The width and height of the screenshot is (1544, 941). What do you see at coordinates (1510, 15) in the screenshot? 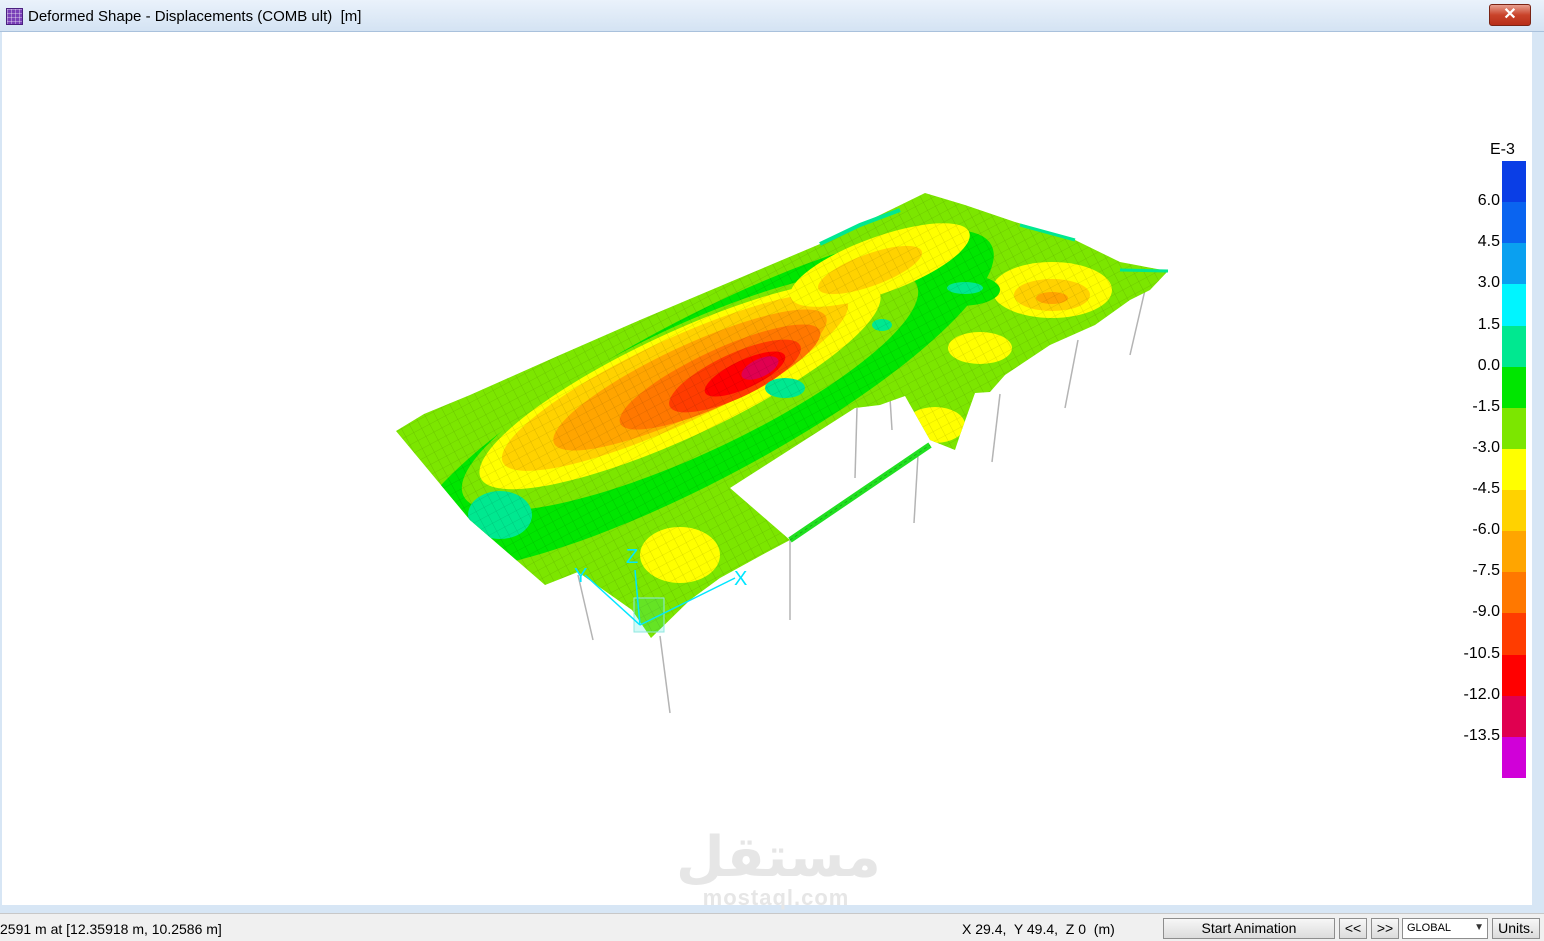
I see `close-button: ✕` at bounding box center [1510, 15].